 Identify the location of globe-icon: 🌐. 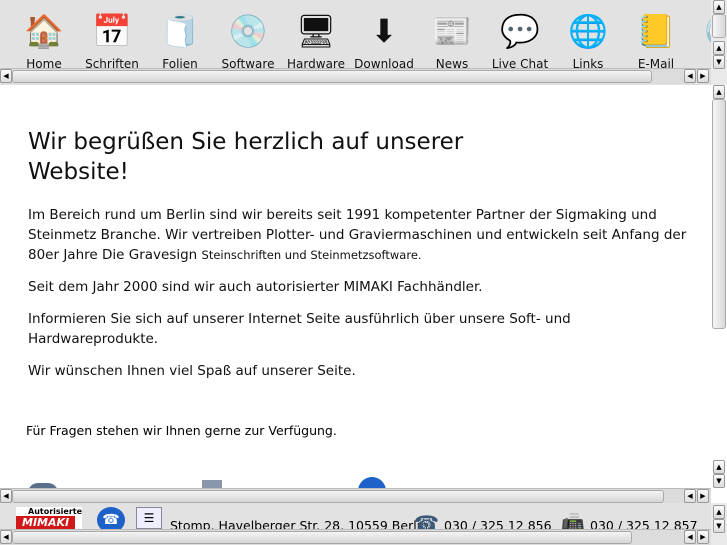
(588, 31).